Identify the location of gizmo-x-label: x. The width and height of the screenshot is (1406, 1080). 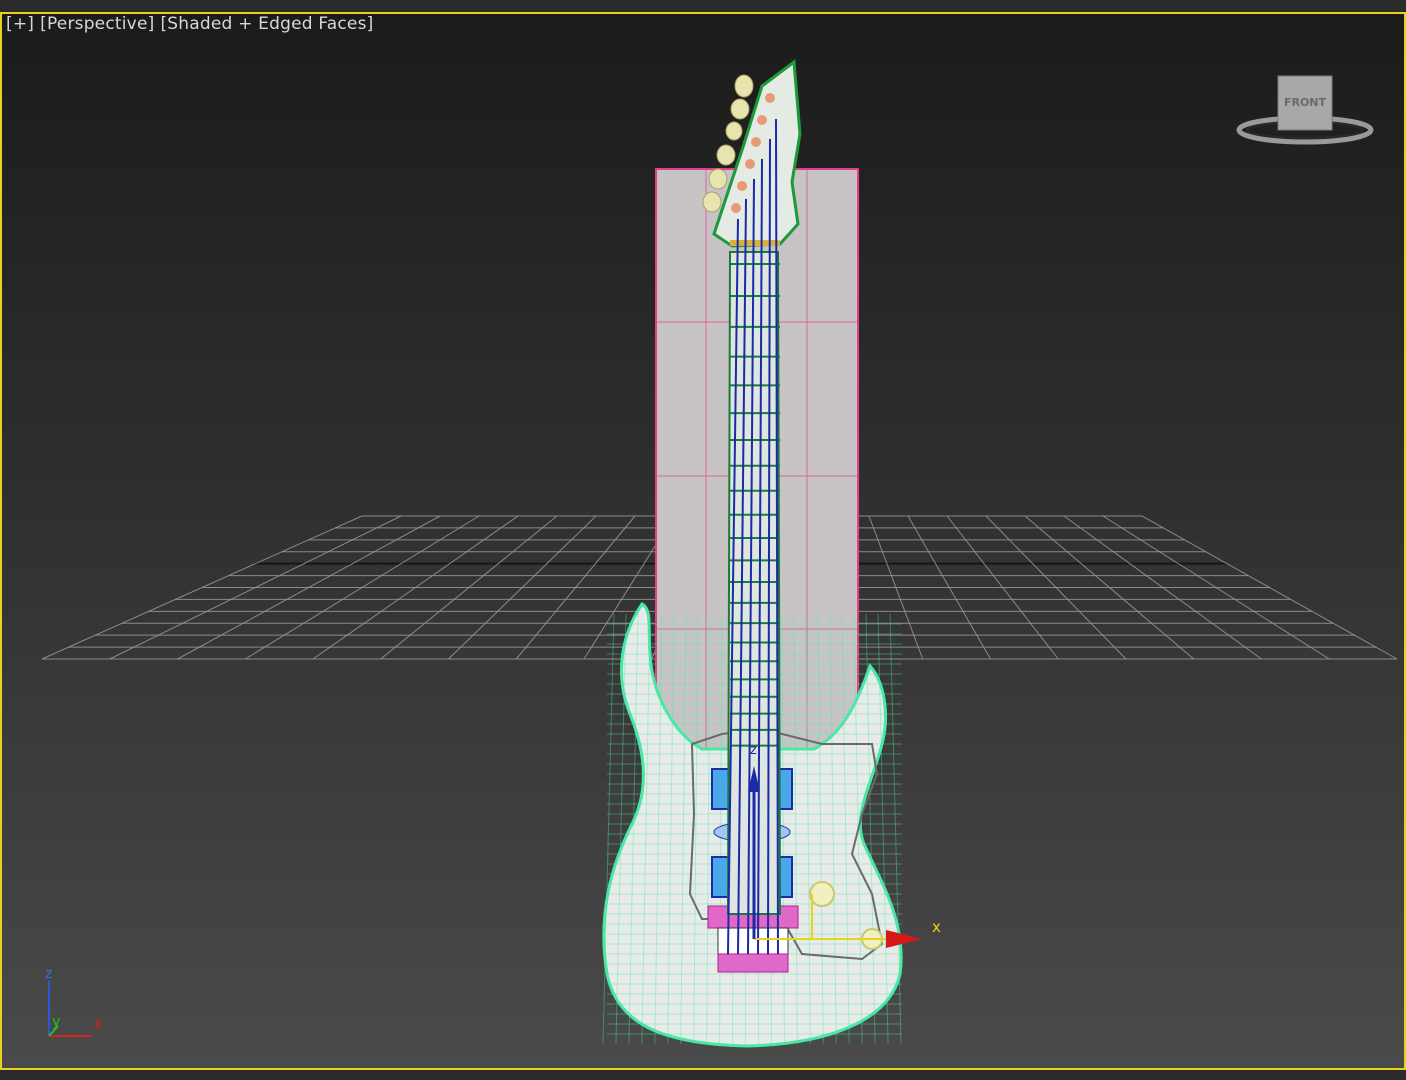
(936, 927).